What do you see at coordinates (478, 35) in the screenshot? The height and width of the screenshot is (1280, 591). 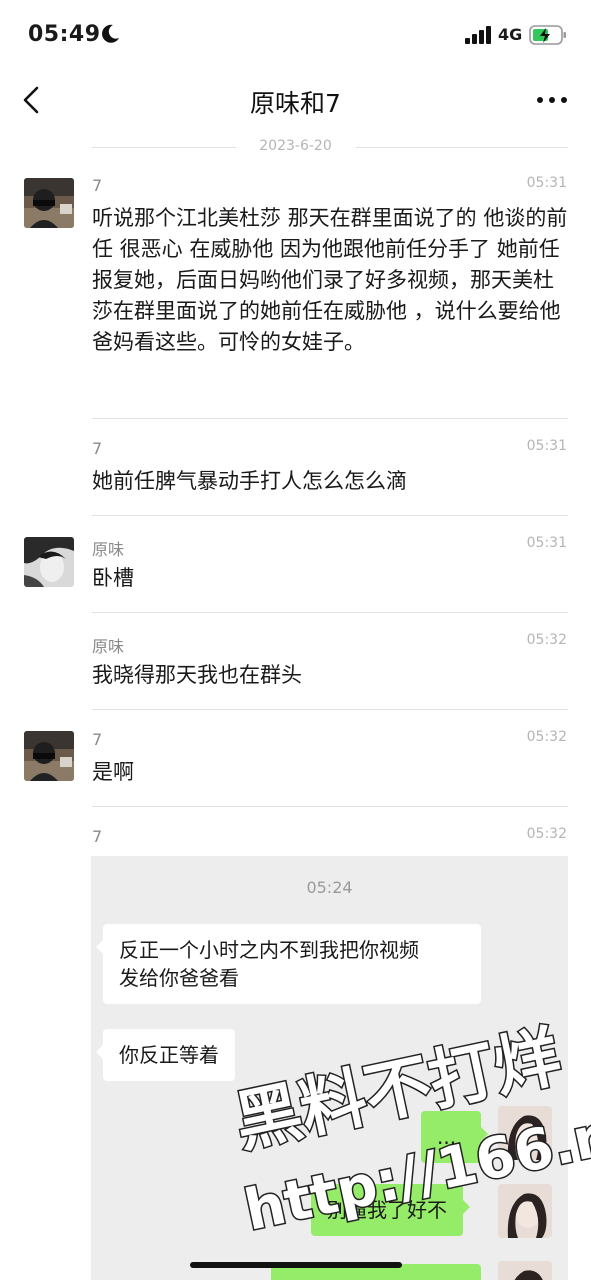 I see `signal-icon` at bounding box center [478, 35].